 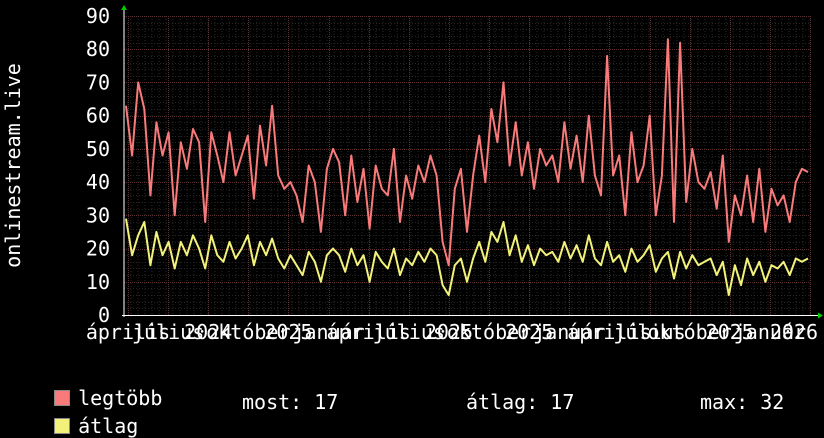 I want to click on stat-max: max: 32, so click(x=742, y=402).